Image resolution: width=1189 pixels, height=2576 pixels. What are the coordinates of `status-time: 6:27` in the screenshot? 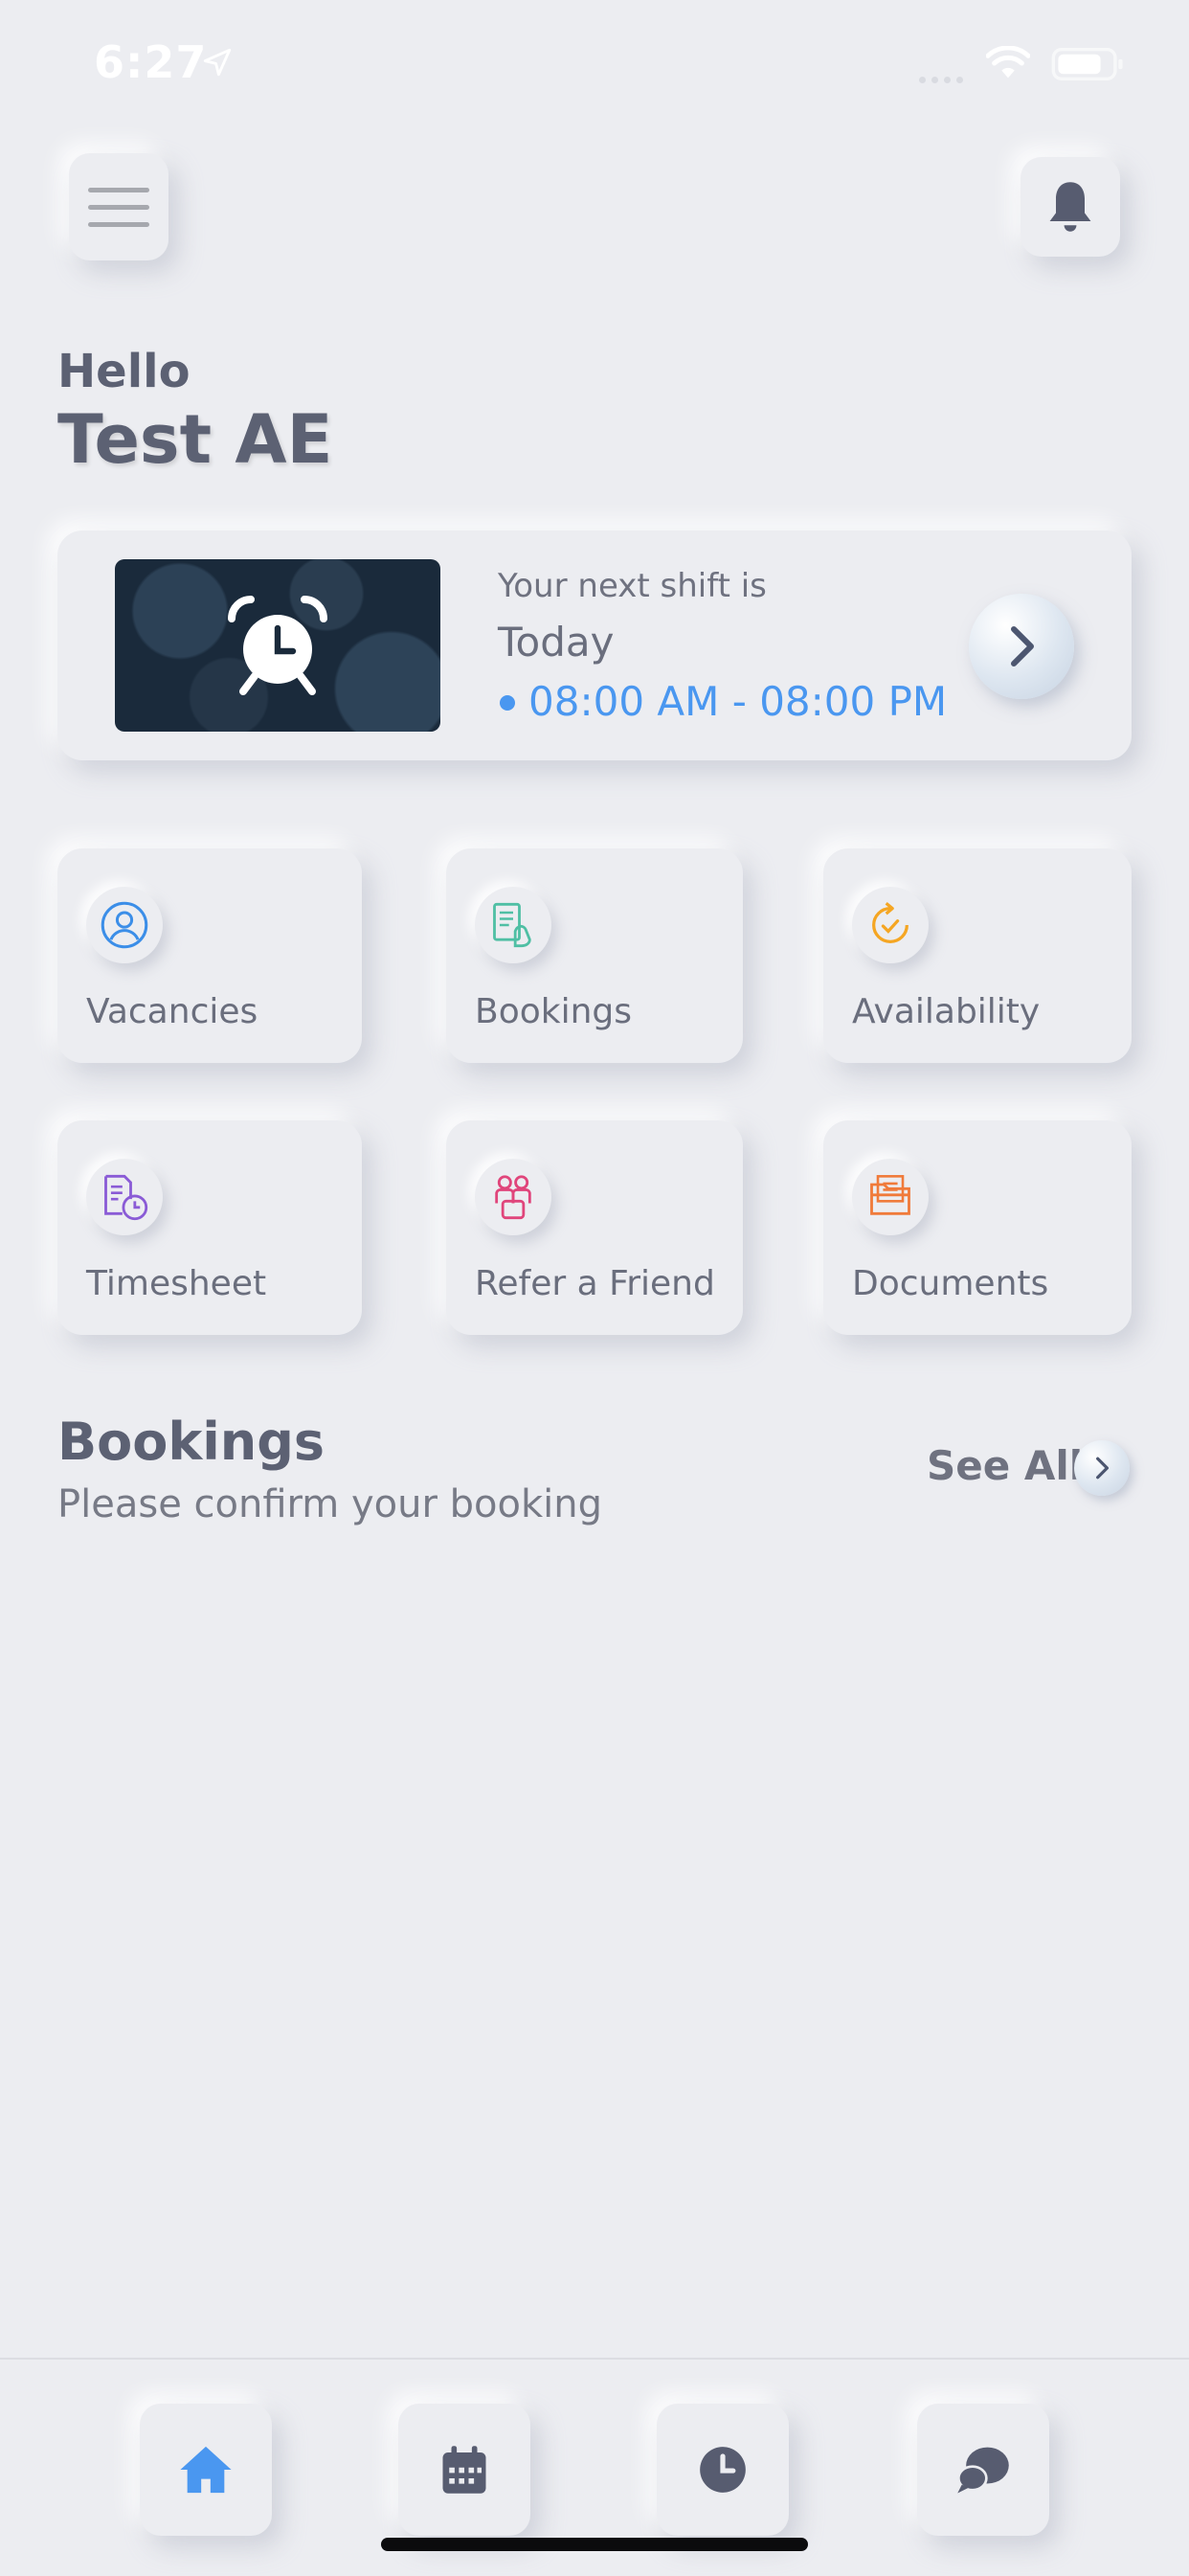 It's located at (151, 62).